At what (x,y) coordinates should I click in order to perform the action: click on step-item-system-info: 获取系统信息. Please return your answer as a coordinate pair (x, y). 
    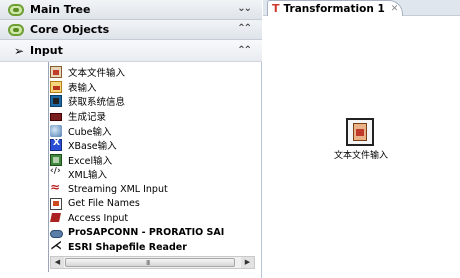
    Looking at the image, I should click on (152, 101).